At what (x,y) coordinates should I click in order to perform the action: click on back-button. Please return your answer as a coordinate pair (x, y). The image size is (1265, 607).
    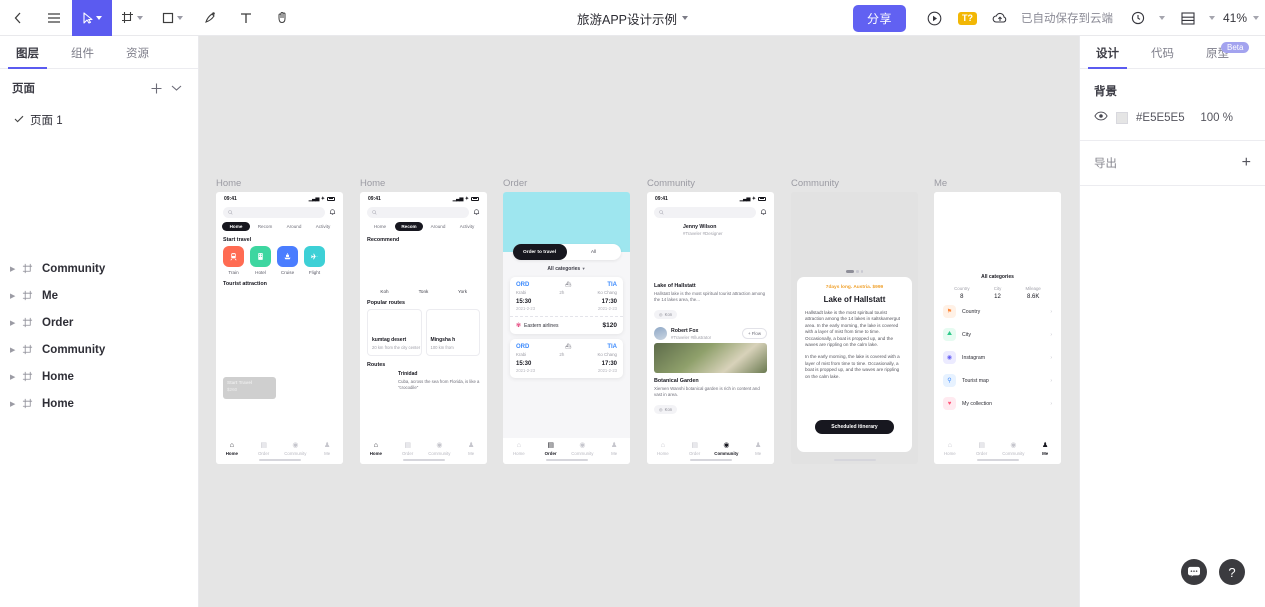
    Looking at the image, I should click on (18, 18).